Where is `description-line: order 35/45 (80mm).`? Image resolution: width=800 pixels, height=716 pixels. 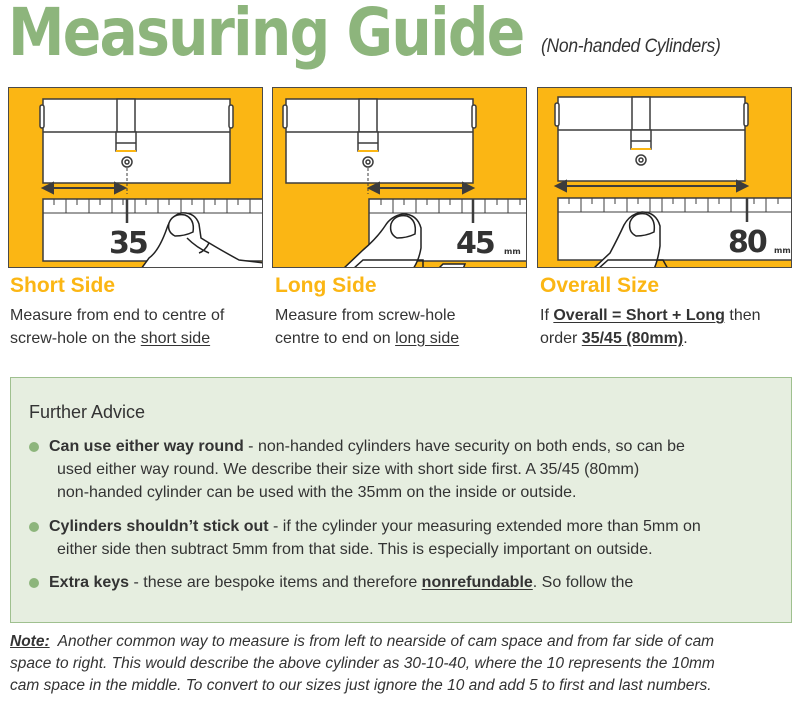 description-line: order 35/45 (80mm). is located at coordinates (650, 338).